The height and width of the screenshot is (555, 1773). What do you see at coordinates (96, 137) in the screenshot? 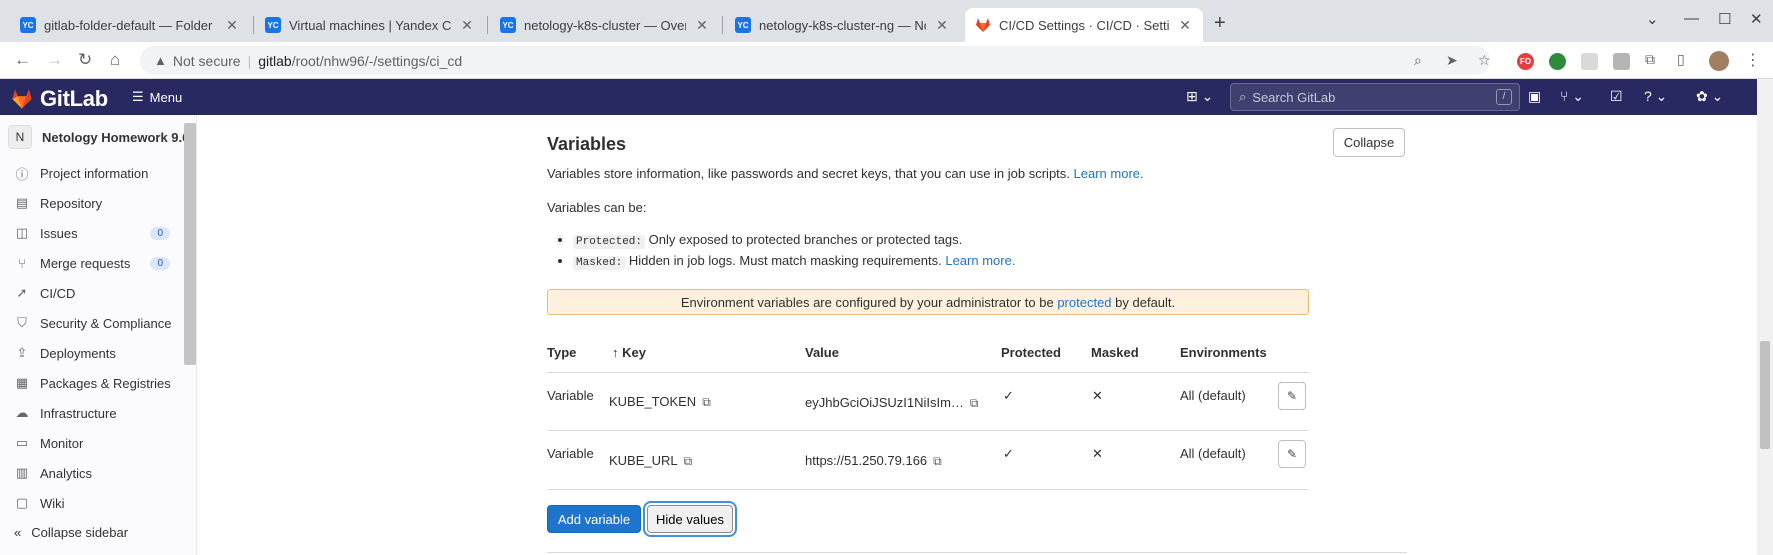
I see `sidebar-project-header: N Netology Homework 9.6` at bounding box center [96, 137].